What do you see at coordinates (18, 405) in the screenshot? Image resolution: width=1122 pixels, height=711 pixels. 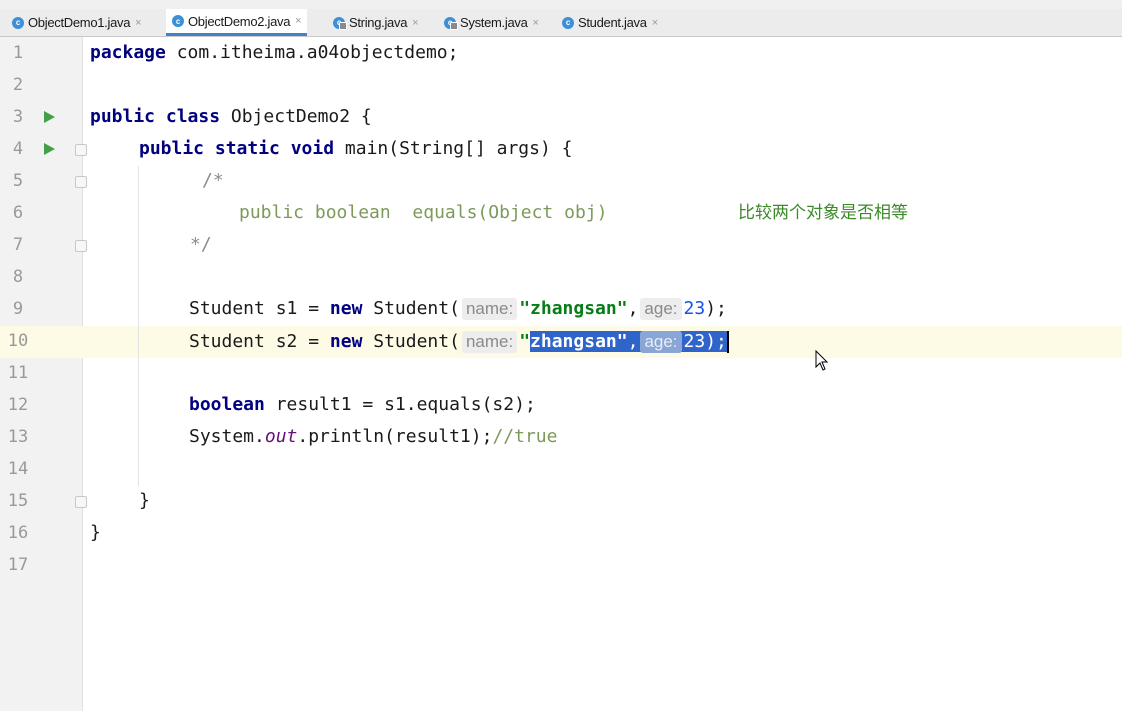 I see `line-number: 12` at bounding box center [18, 405].